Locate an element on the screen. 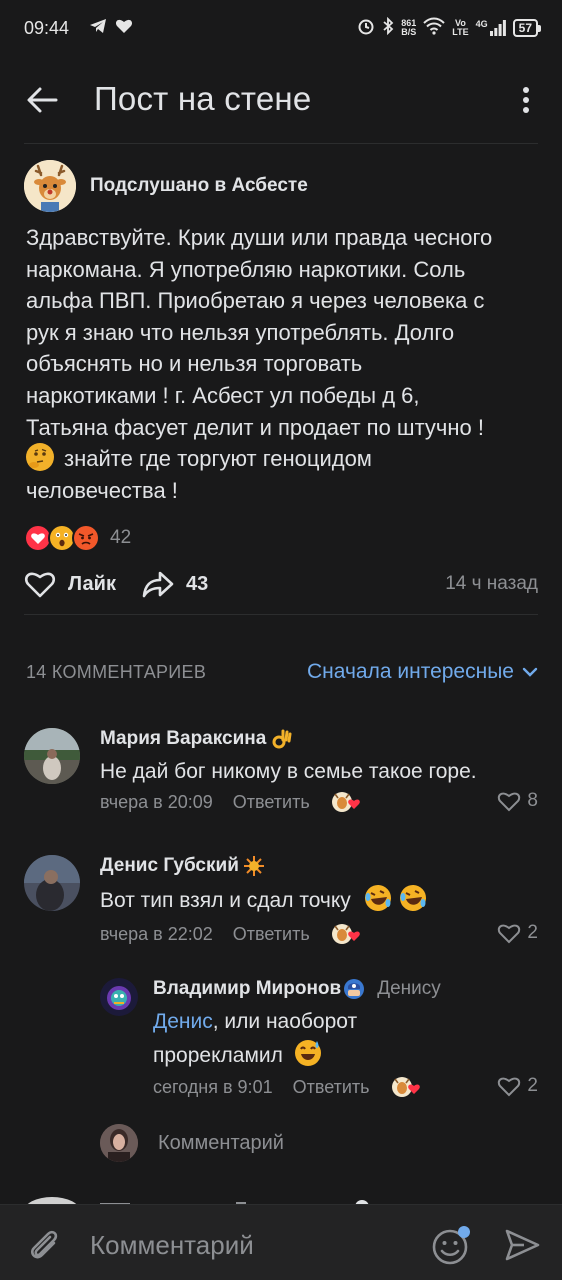 This screenshot has width=562, height=1280. arrow-left-icon is located at coordinates (42, 100).